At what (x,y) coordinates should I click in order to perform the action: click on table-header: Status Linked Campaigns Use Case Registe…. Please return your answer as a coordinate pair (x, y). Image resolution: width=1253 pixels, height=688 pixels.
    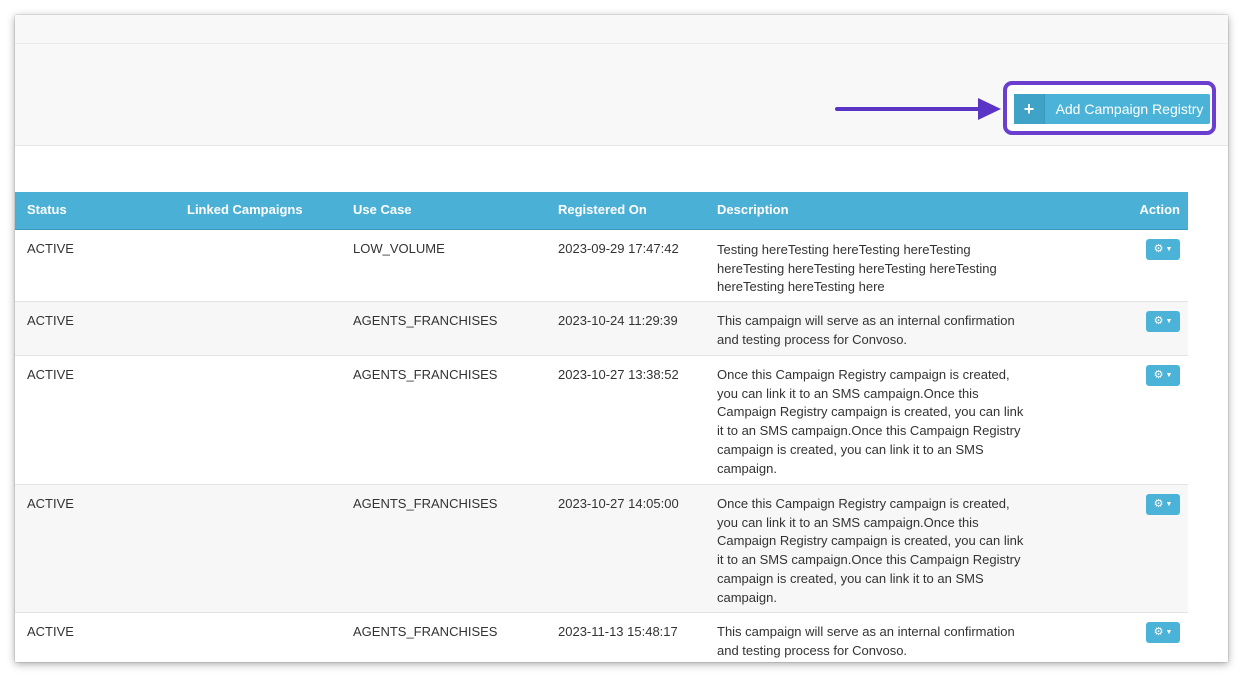
    Looking at the image, I should click on (601, 211).